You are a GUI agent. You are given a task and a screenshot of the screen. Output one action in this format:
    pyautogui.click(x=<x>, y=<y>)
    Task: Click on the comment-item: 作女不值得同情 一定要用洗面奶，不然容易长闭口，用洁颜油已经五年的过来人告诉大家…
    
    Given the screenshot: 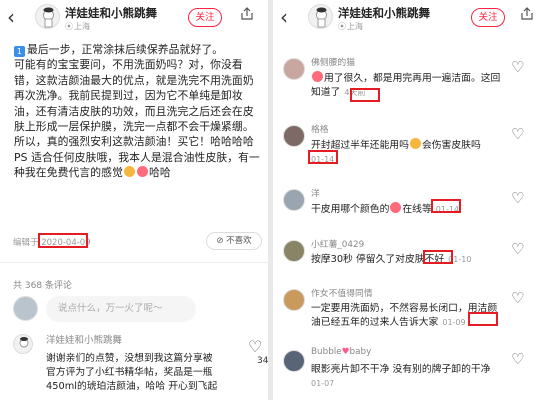 What is the action you would take?
    pyautogui.click(x=407, y=314)
    